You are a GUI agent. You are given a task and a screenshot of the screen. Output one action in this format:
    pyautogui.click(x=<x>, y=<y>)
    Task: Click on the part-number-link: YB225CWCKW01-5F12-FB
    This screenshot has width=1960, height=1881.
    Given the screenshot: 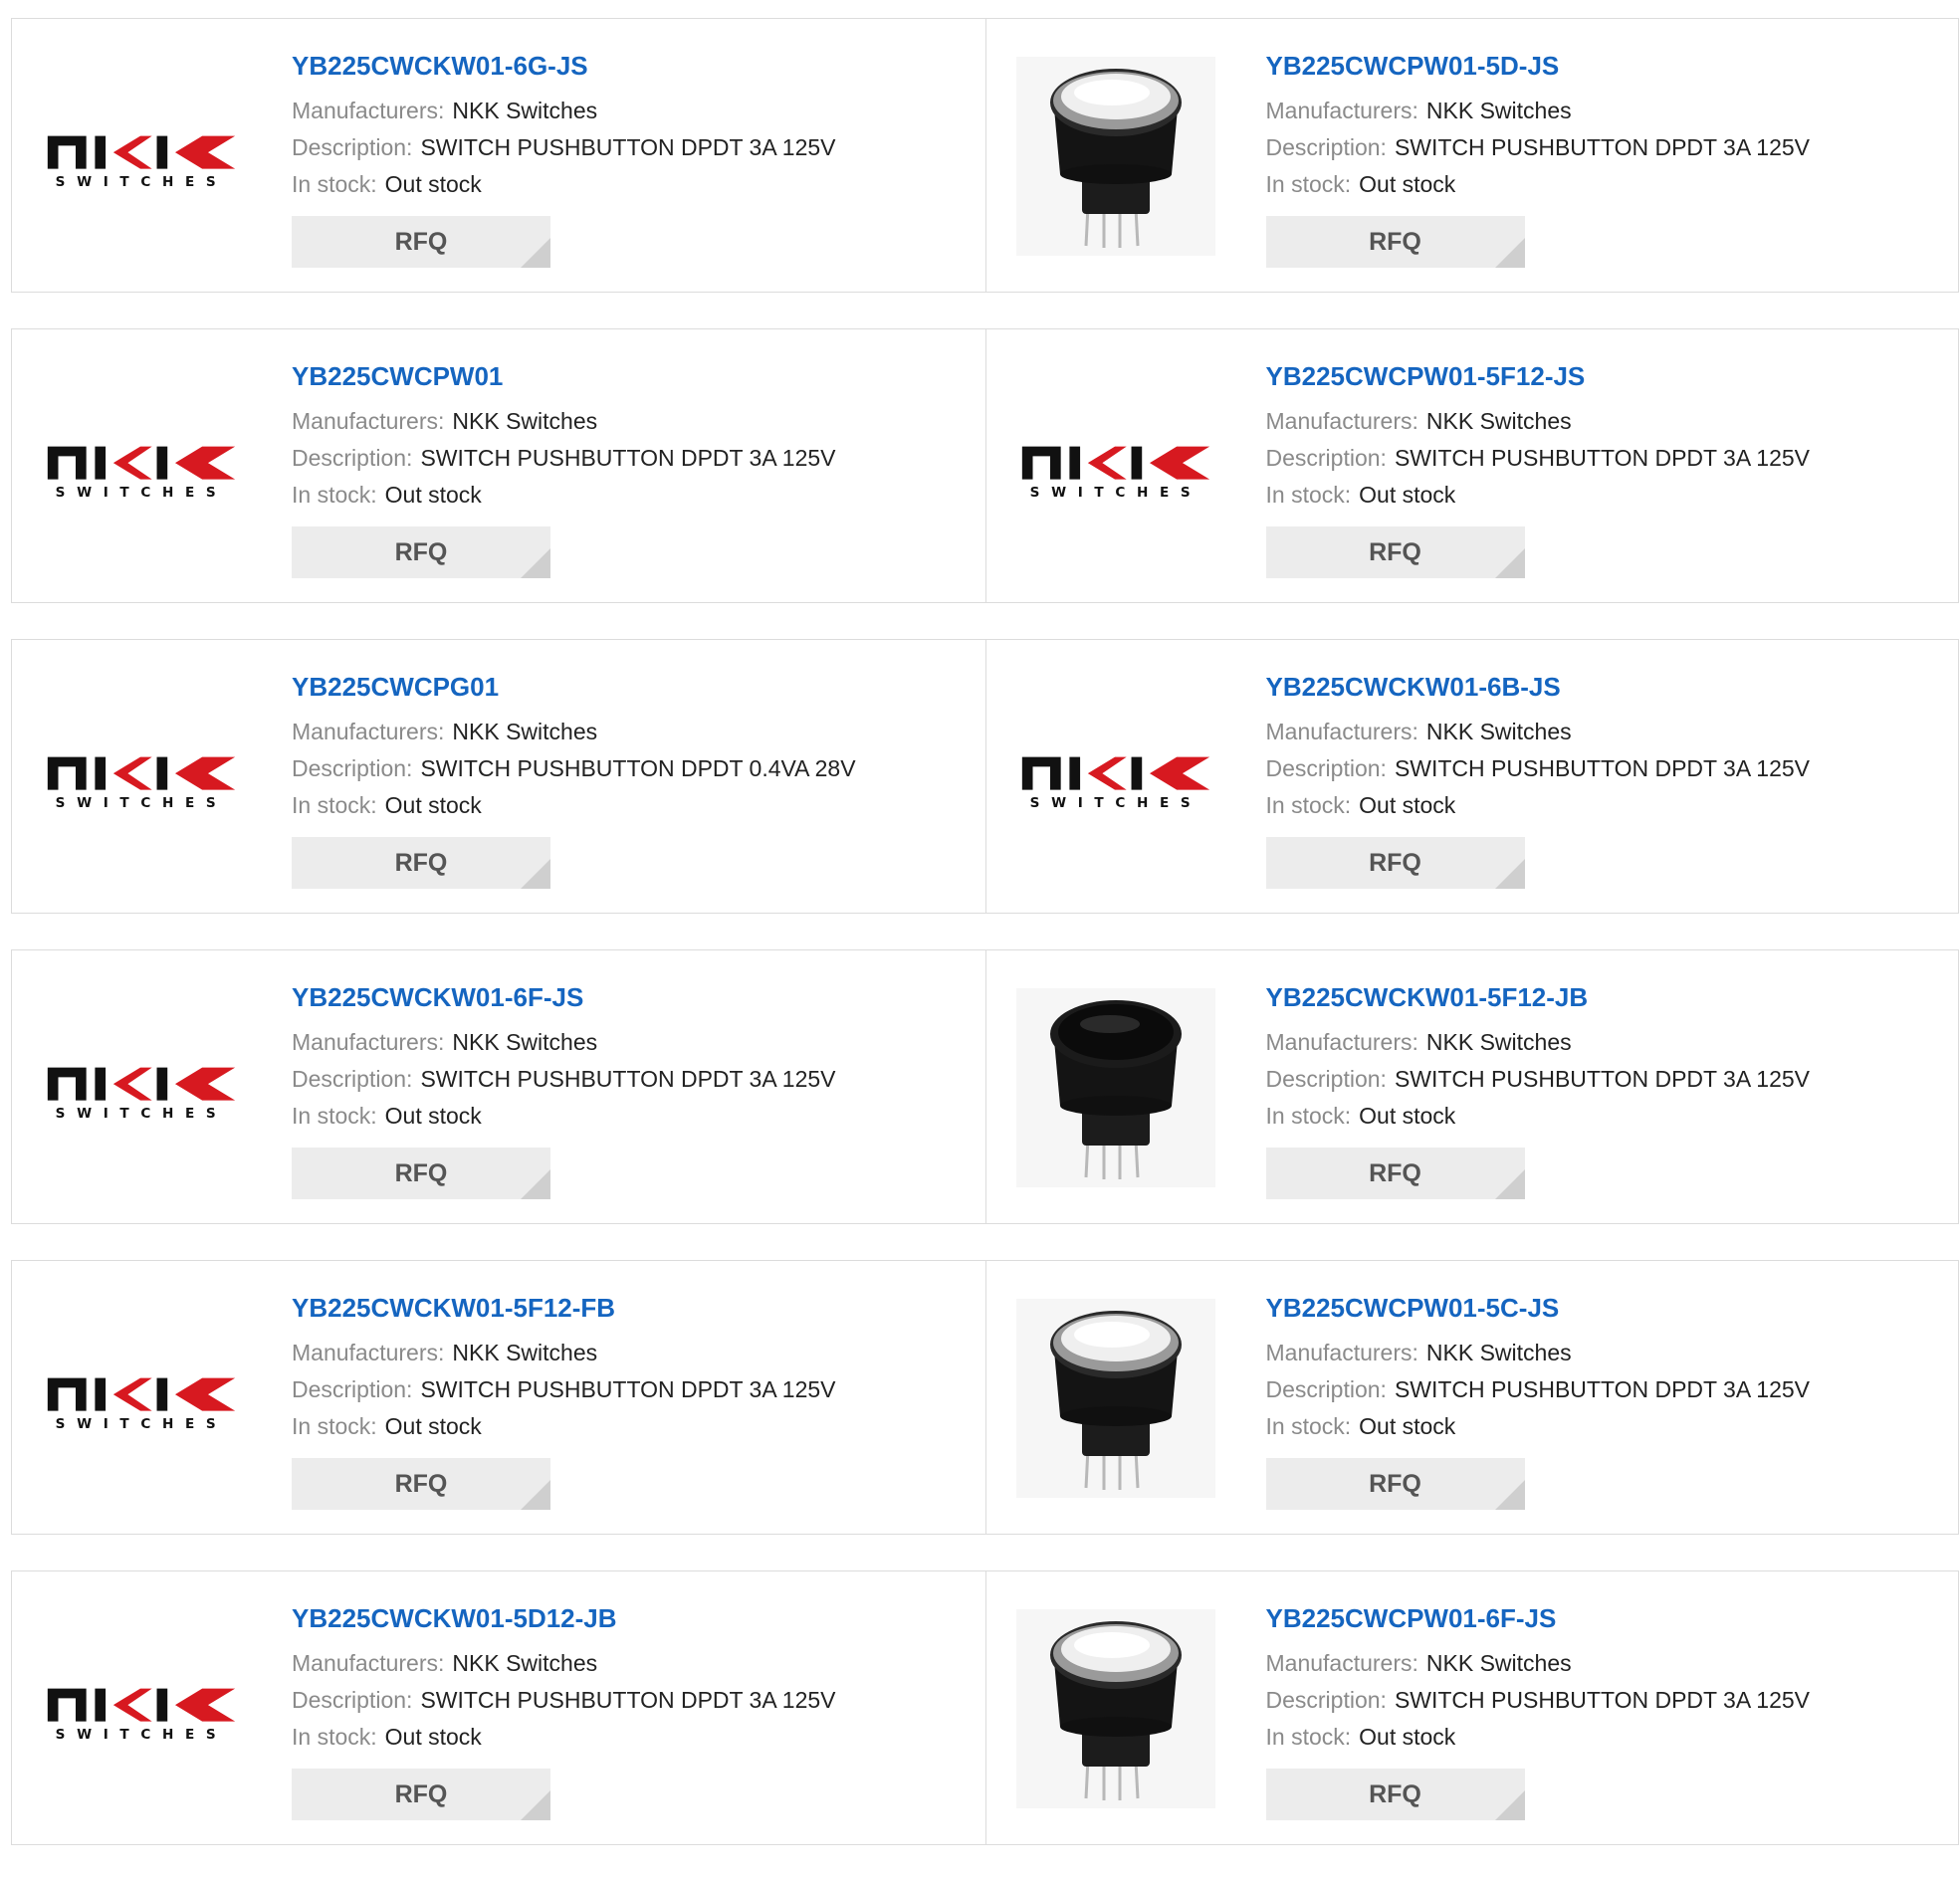 What is the action you would take?
    pyautogui.click(x=634, y=1308)
    